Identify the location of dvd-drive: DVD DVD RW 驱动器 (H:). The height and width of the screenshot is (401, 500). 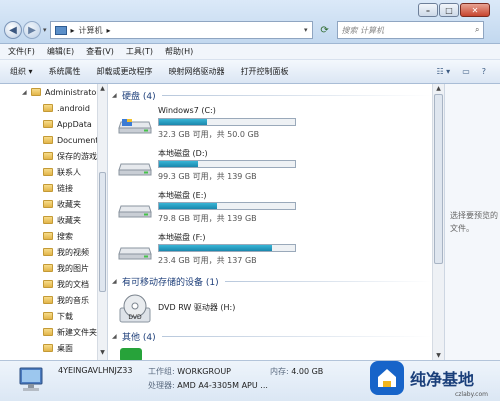
(208, 312).